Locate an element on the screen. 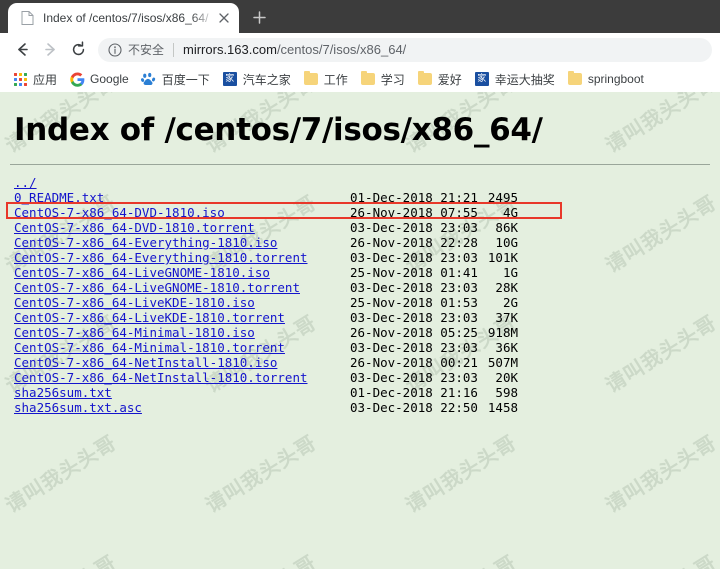 The height and width of the screenshot is (569, 720). file-size: 20K is located at coordinates (506, 377).